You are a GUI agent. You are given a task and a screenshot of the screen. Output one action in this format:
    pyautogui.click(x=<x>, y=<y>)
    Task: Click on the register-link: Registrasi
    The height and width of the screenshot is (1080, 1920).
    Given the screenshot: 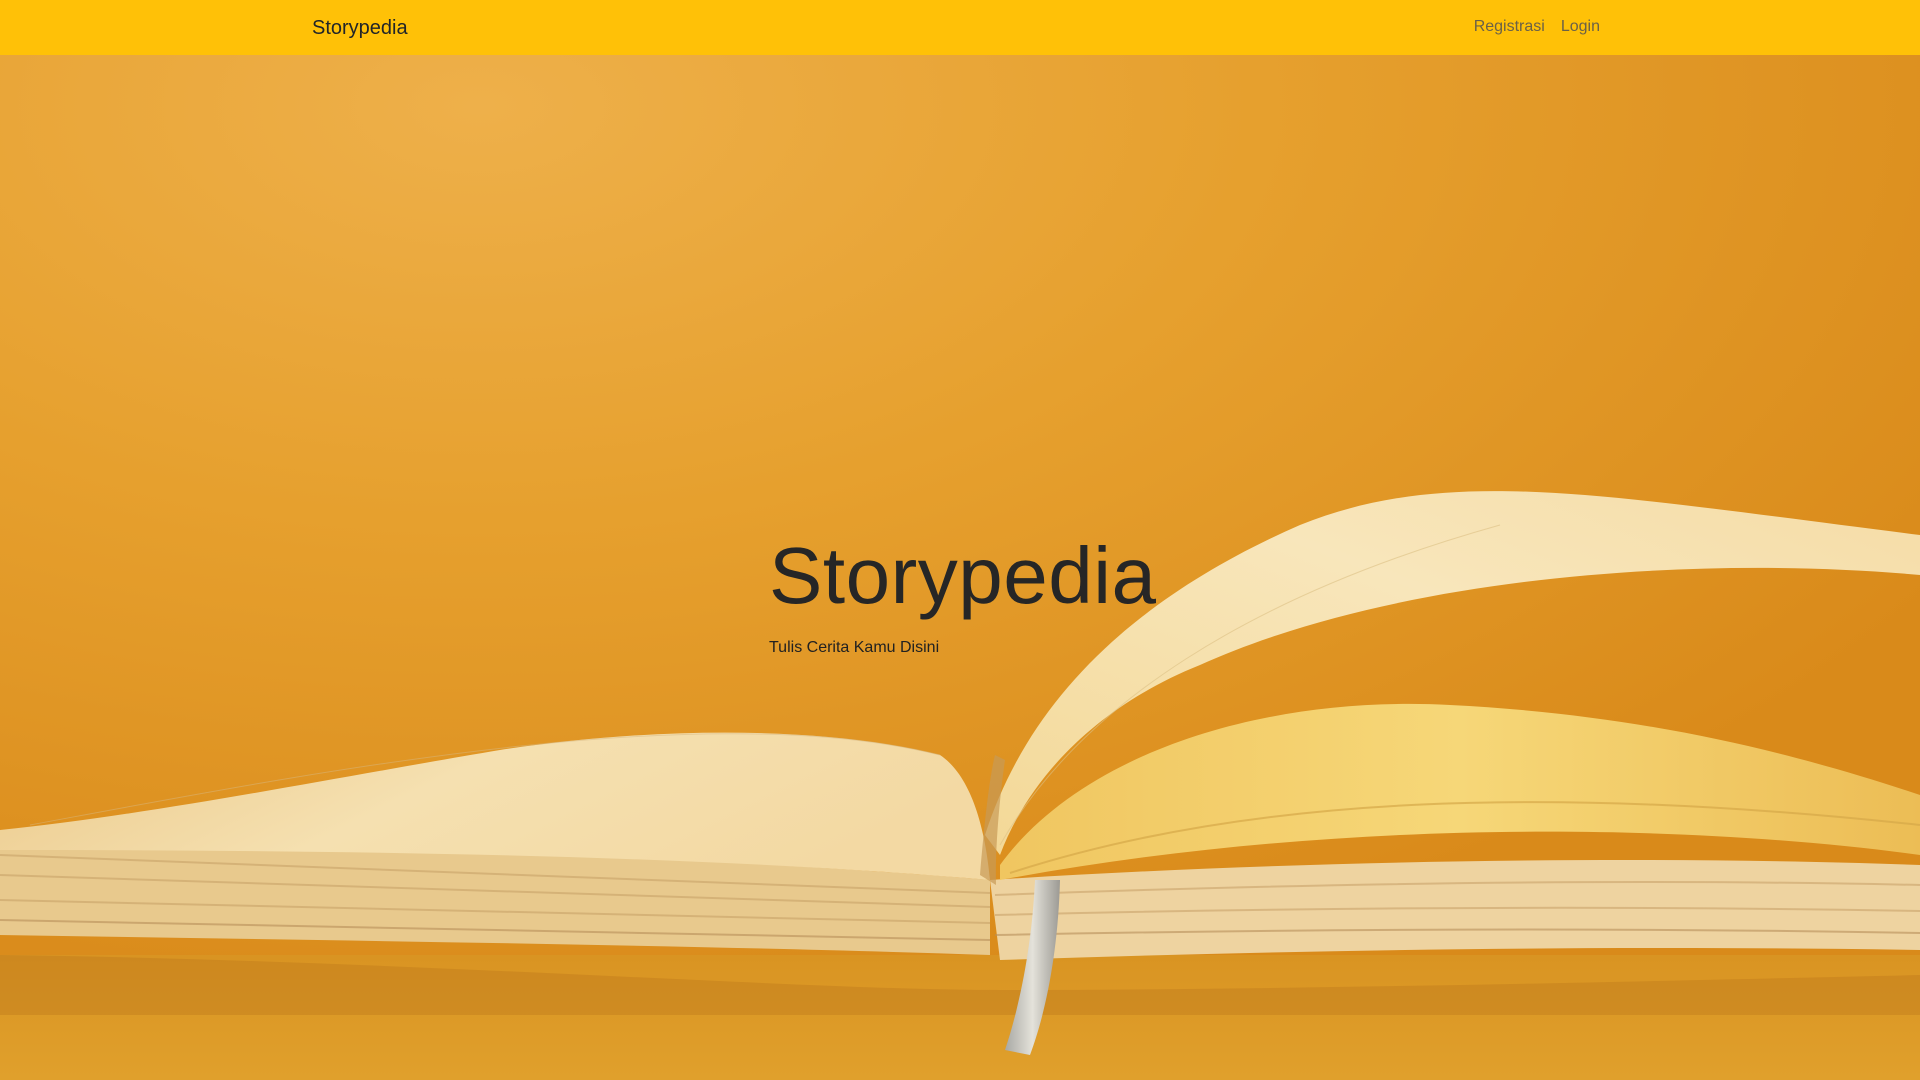 What is the action you would take?
    pyautogui.click(x=1509, y=27)
    